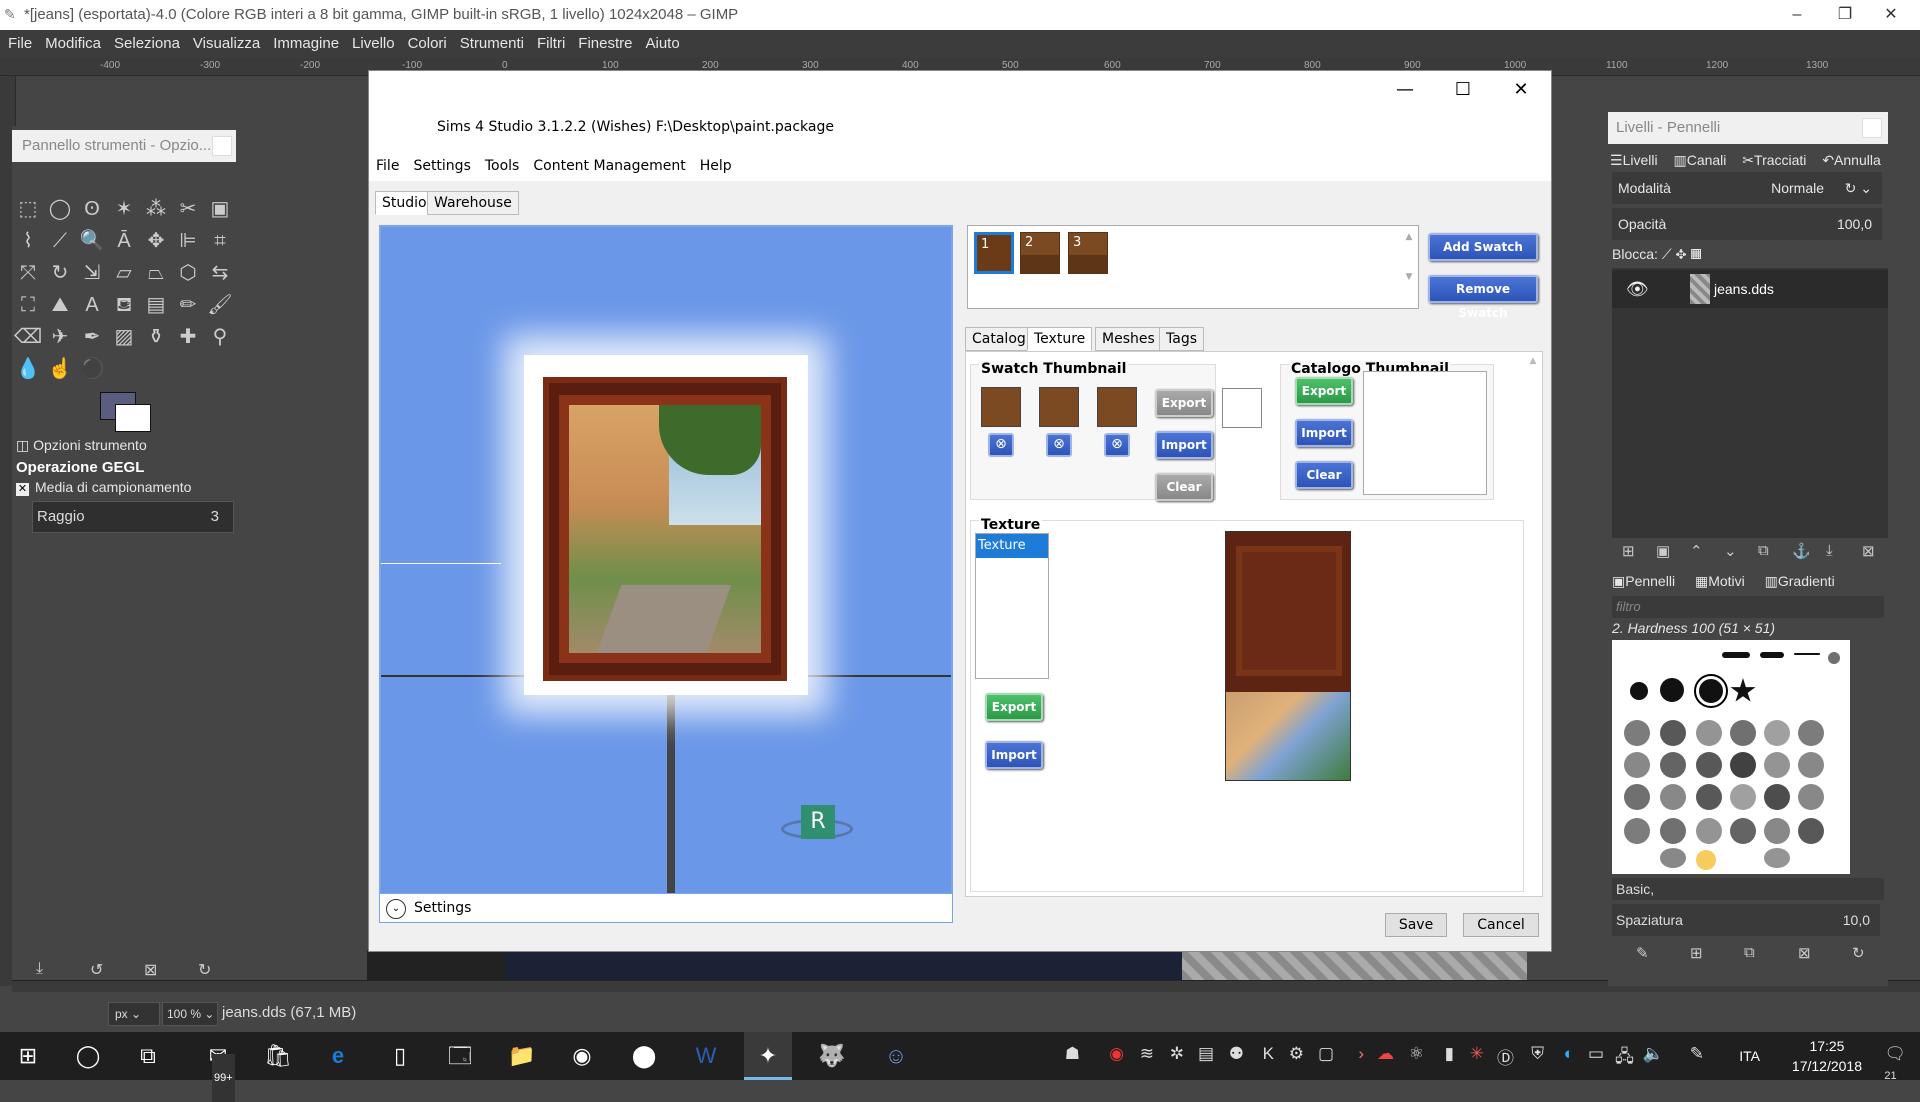 The image size is (1920, 1102). What do you see at coordinates (1501, 925) in the screenshot?
I see `cancel-button: Cancel` at bounding box center [1501, 925].